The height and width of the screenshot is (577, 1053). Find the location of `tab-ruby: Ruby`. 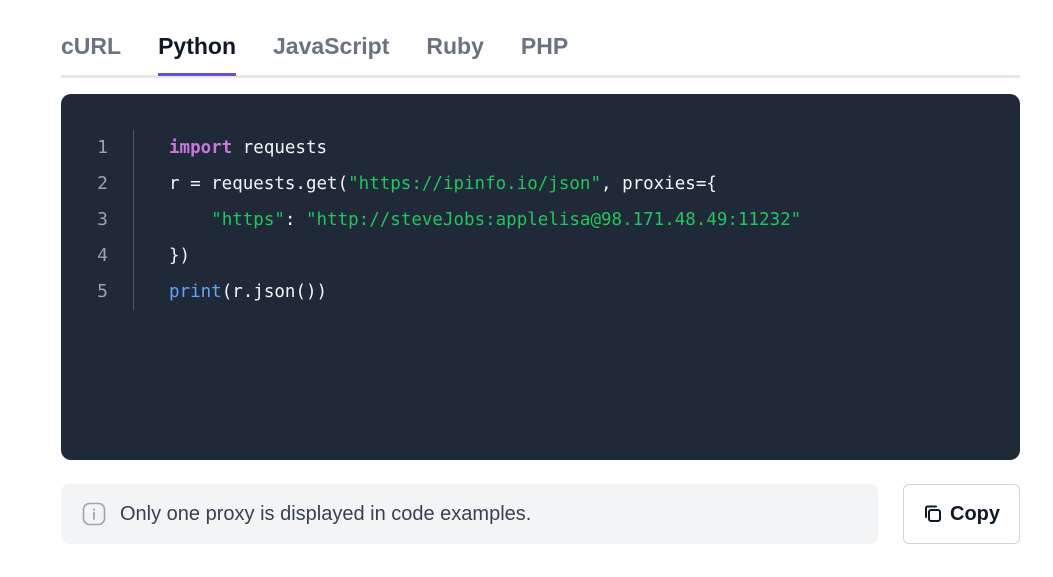

tab-ruby: Ruby is located at coordinates (455, 47).